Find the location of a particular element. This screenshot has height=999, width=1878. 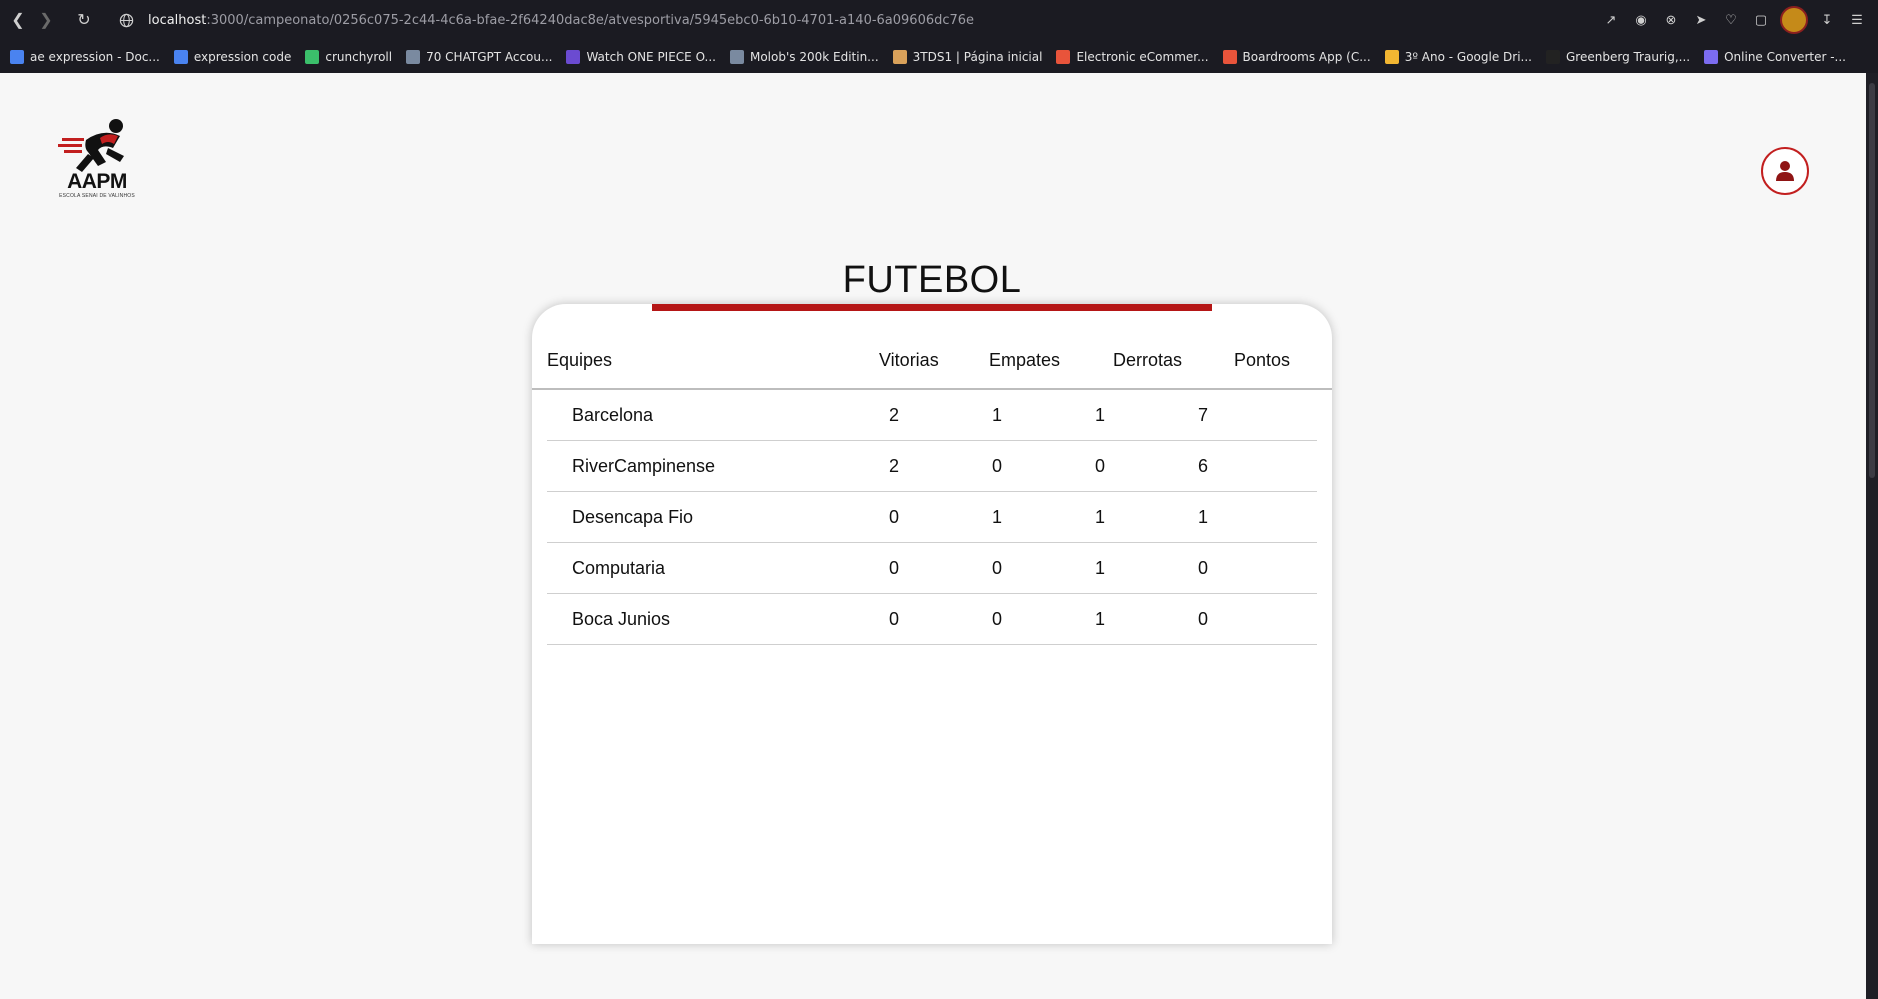

table-header: Equipes Vitorias Empates Derrotas Pontos is located at coordinates (932, 369).